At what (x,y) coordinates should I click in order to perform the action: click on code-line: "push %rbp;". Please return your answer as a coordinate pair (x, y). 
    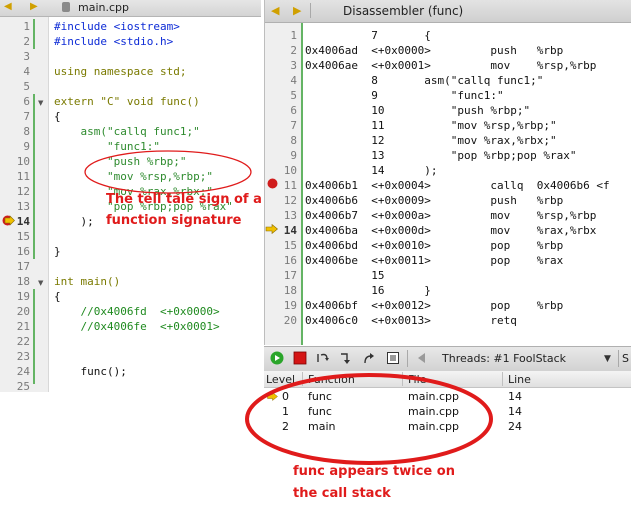
    Looking at the image, I should click on (120, 161).